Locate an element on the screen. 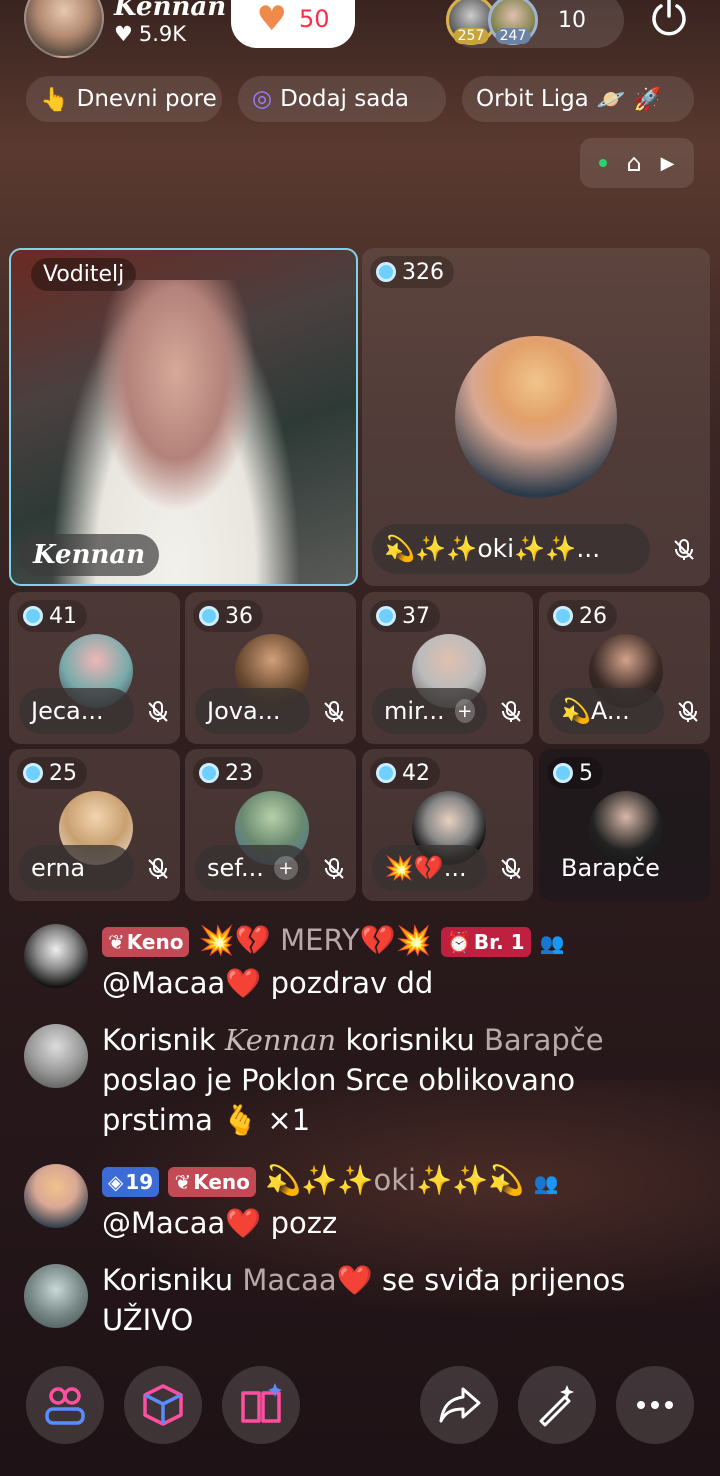  book-sparkle-icon is located at coordinates (261, 1403).